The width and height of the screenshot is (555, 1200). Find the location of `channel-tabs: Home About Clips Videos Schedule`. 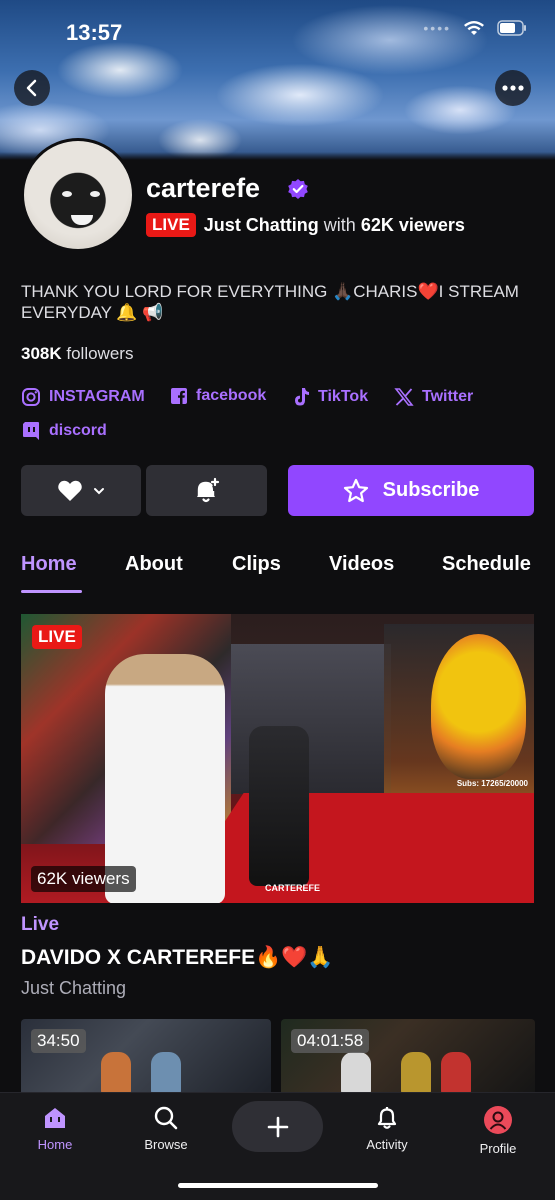

channel-tabs: Home About Clips Videos Schedule is located at coordinates (277, 571).